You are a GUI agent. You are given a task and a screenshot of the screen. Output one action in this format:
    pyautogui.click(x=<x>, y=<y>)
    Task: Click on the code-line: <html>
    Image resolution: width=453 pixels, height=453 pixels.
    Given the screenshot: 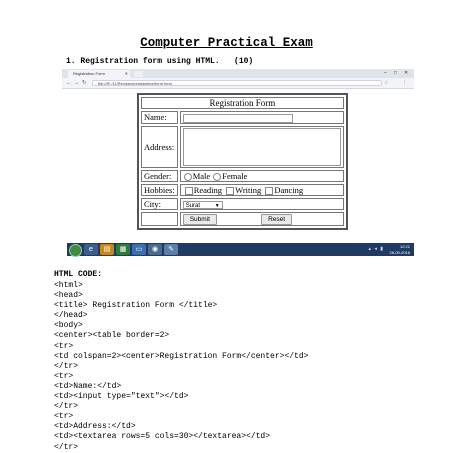 What is the action you would take?
    pyautogui.click(x=68, y=285)
    